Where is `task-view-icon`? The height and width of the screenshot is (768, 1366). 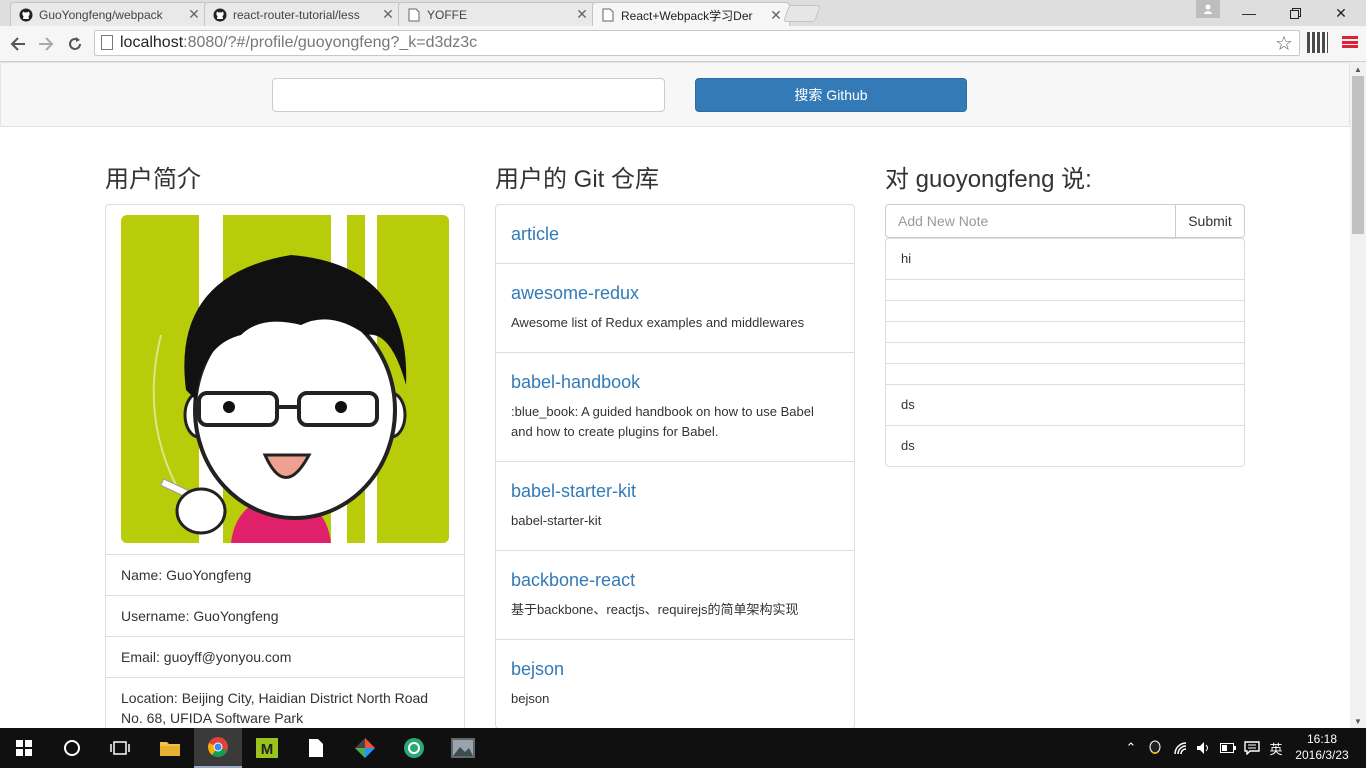
task-view-icon is located at coordinates (120, 748).